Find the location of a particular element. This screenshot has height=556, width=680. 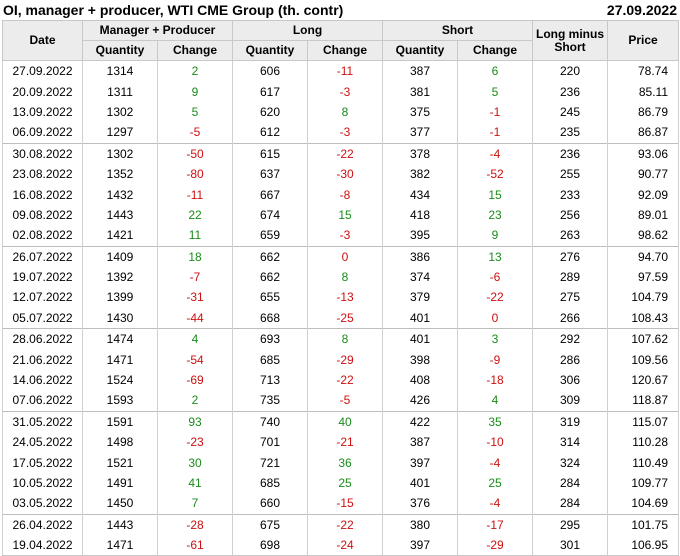

cell-date: 07.06.2022 is located at coordinates (42, 401).